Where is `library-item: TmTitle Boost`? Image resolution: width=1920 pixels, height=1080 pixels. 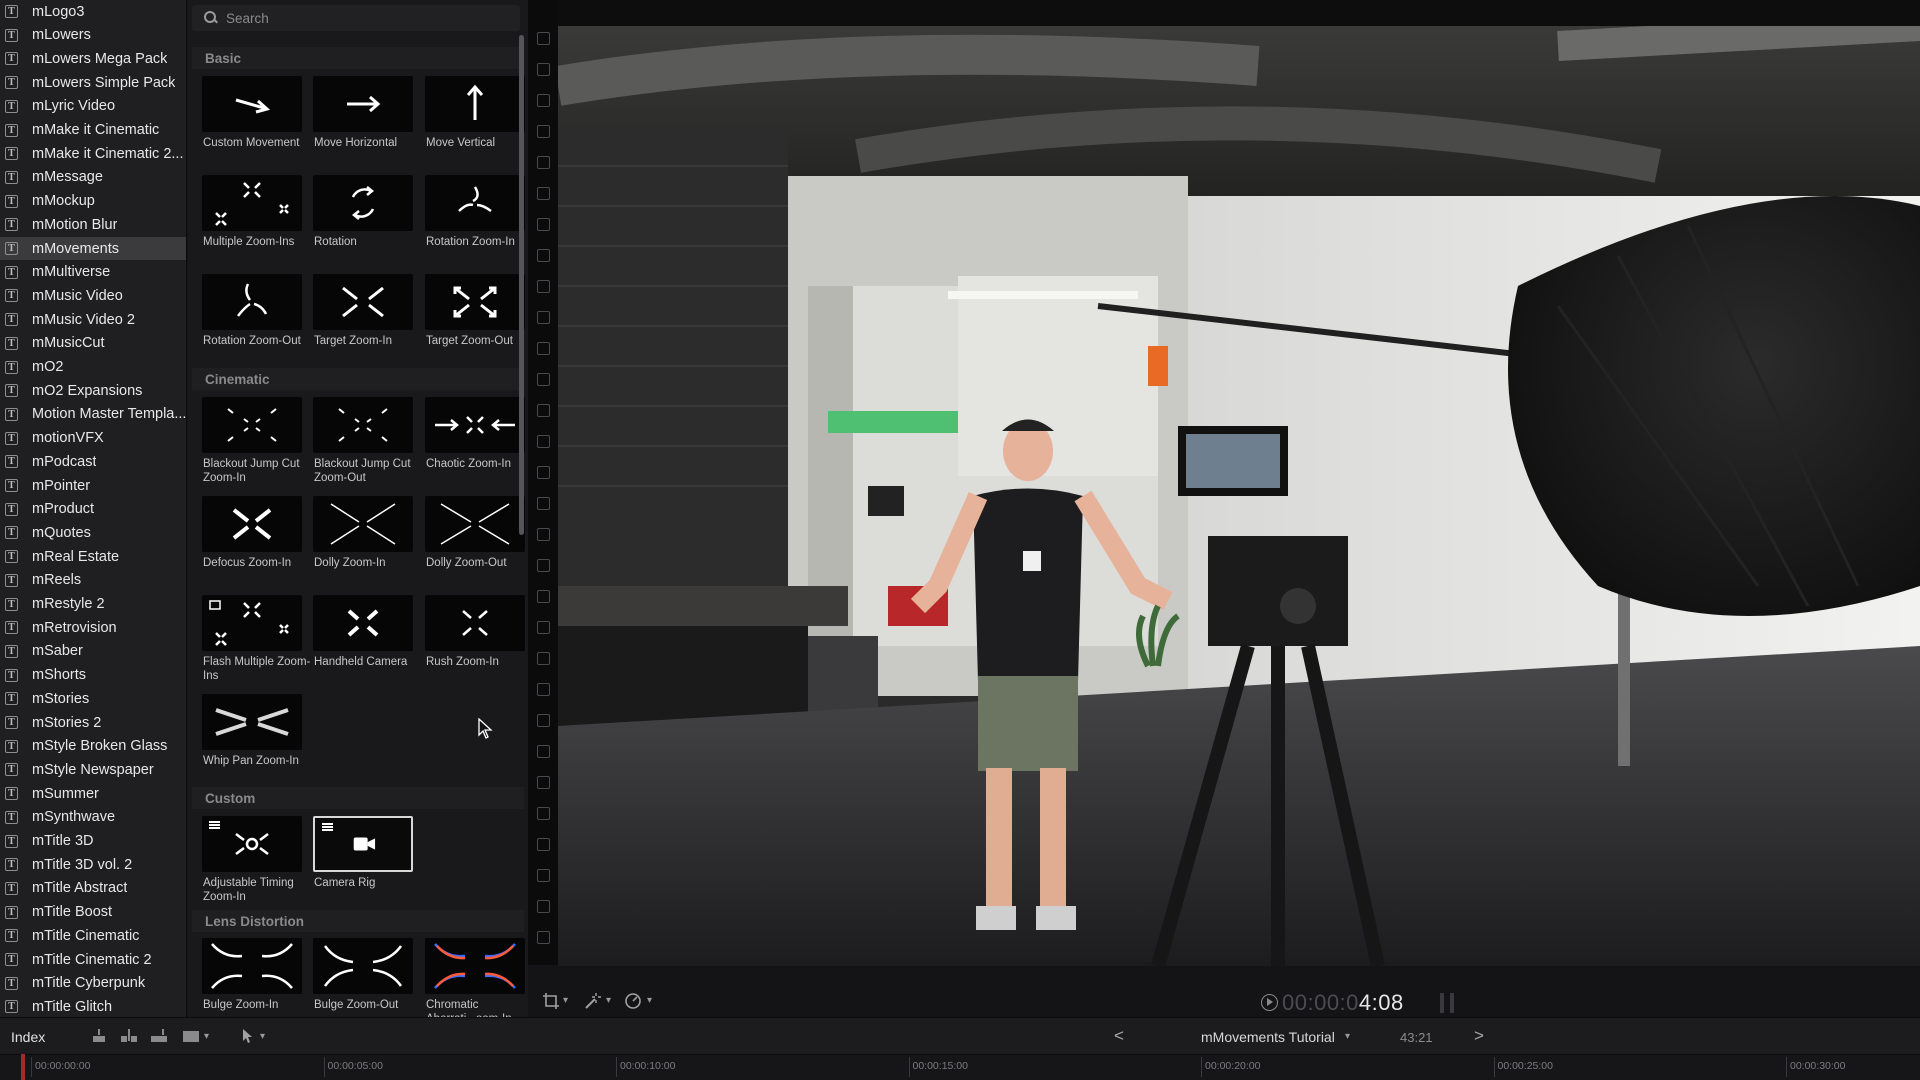
library-item: TmTitle Boost is located at coordinates (93, 912).